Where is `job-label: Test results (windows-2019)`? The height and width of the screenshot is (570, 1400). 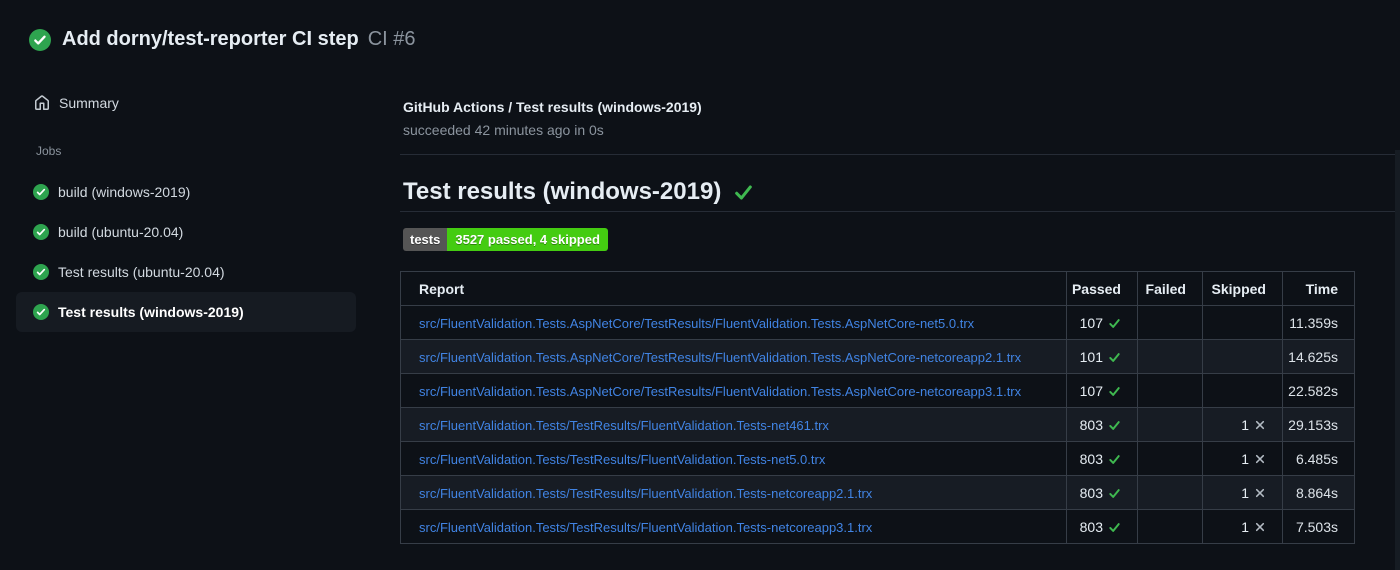 job-label: Test results (windows-2019) is located at coordinates (151, 312).